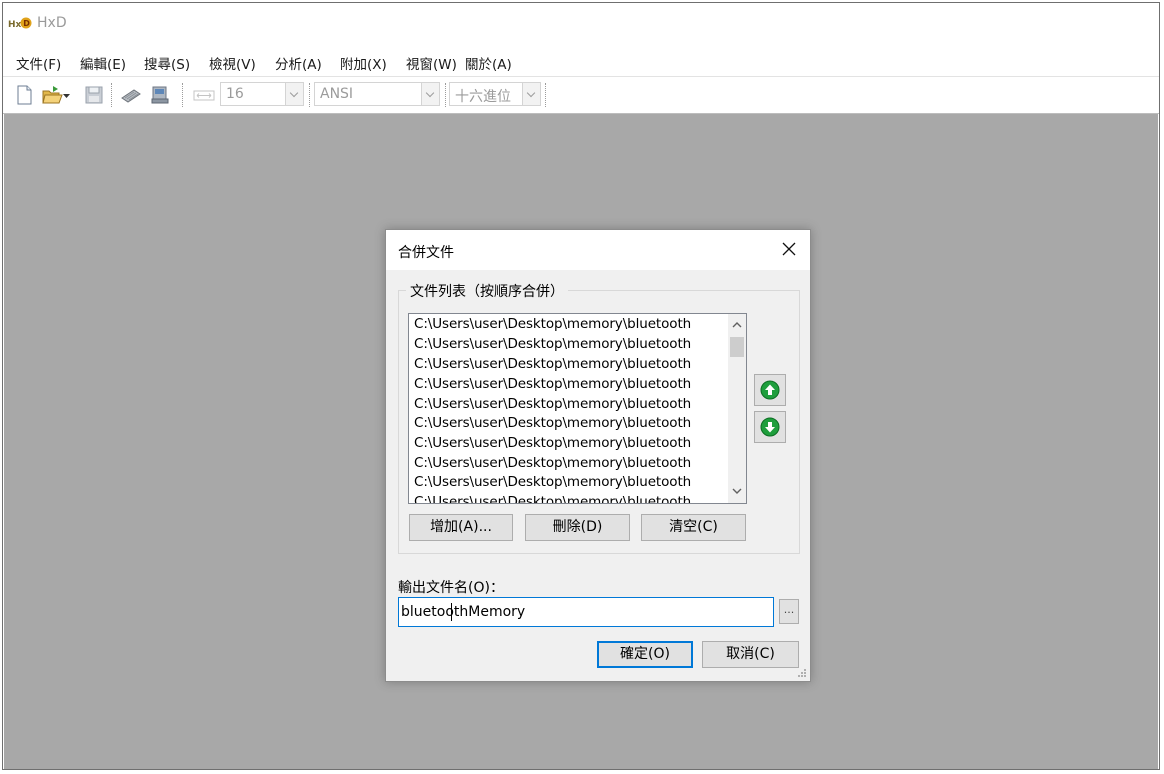 Image resolution: width=1164 pixels, height=774 pixels. I want to click on charset-combo: ANSI, so click(377, 94).